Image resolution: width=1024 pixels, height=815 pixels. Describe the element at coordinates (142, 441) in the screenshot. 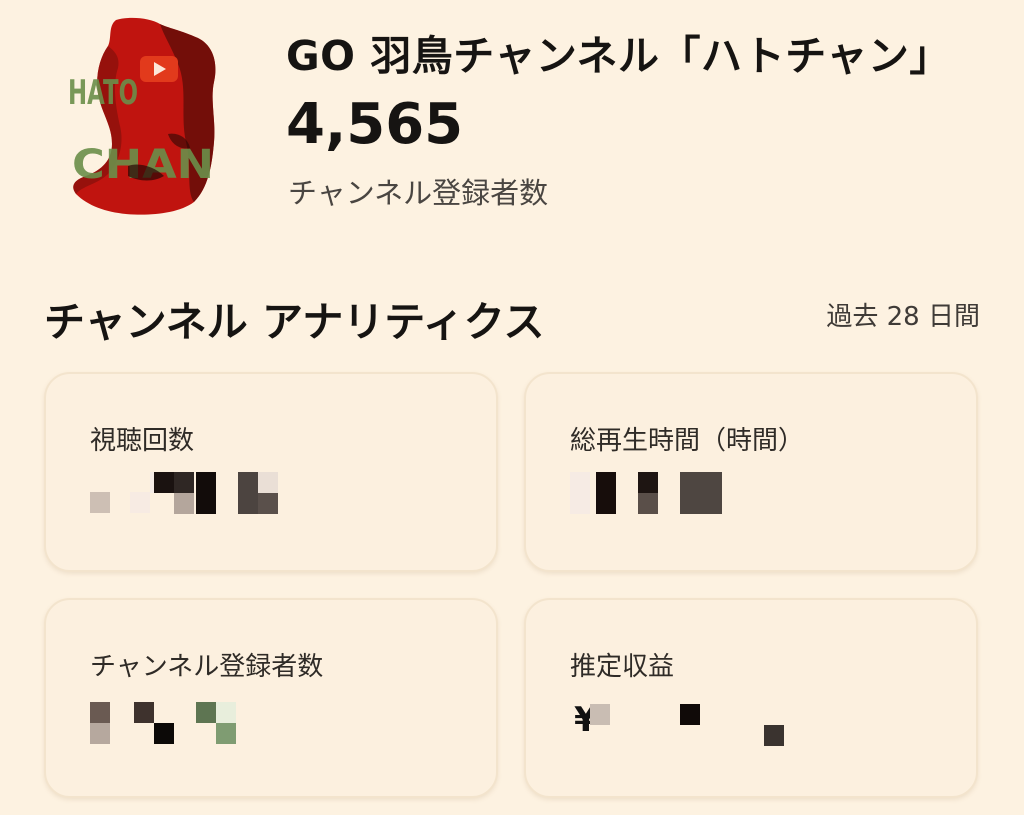

I see `views-label: 視聴回数` at that location.